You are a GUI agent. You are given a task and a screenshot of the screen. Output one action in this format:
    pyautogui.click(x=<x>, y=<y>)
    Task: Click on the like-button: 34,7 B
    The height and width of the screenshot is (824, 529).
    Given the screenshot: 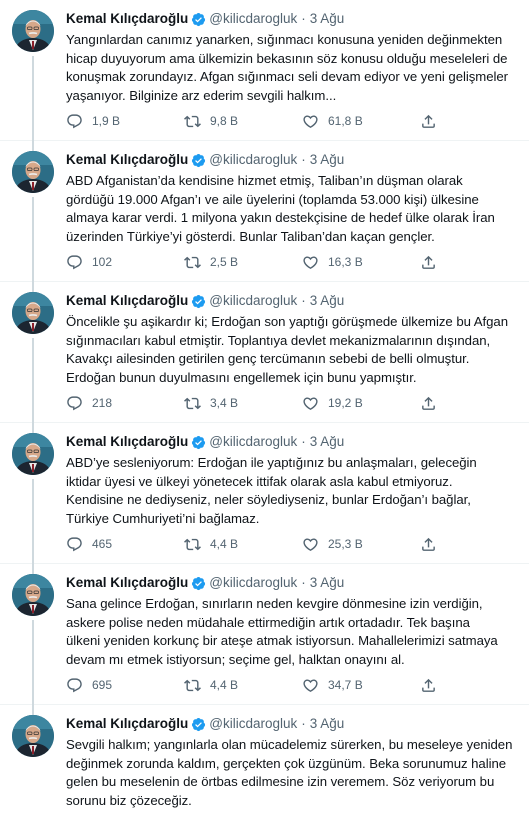 What is the action you would take?
    pyautogui.click(x=361, y=685)
    